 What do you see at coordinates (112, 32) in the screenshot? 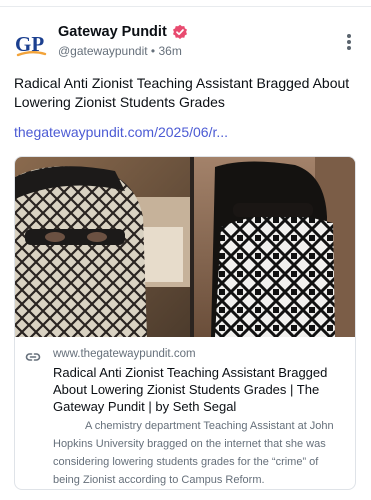
I see `author-display-name: Gateway Pundit` at bounding box center [112, 32].